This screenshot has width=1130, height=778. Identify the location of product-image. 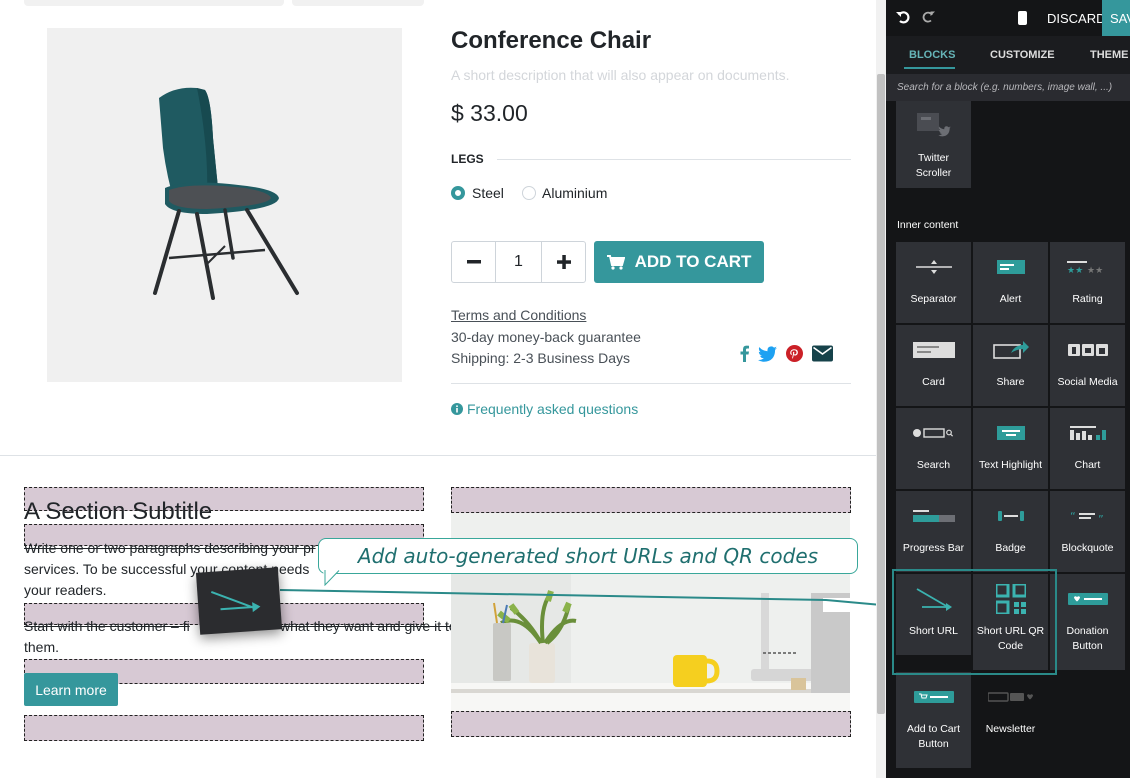
(224, 205).